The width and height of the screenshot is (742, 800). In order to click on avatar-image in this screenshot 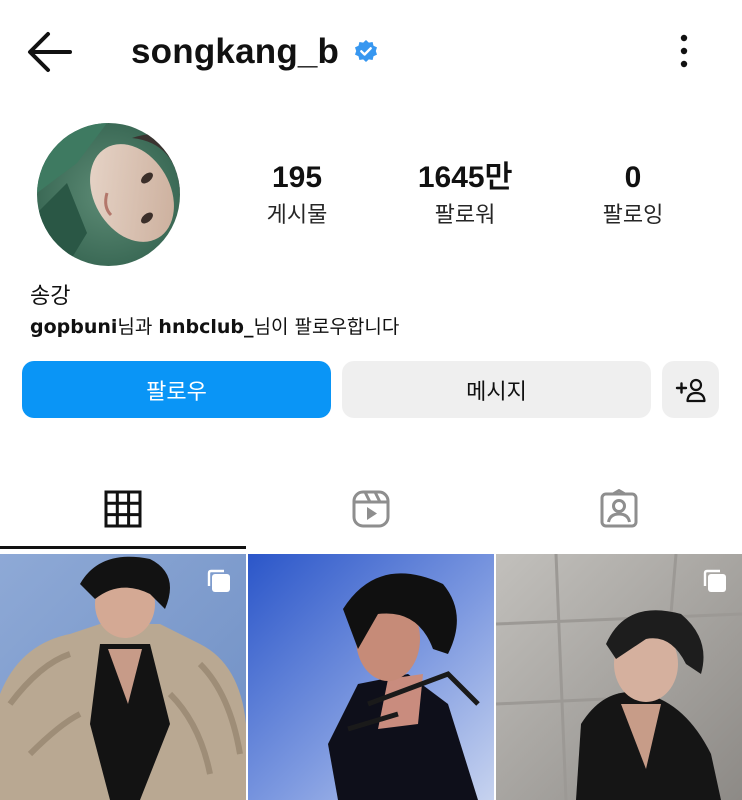, I will do `click(108, 194)`.